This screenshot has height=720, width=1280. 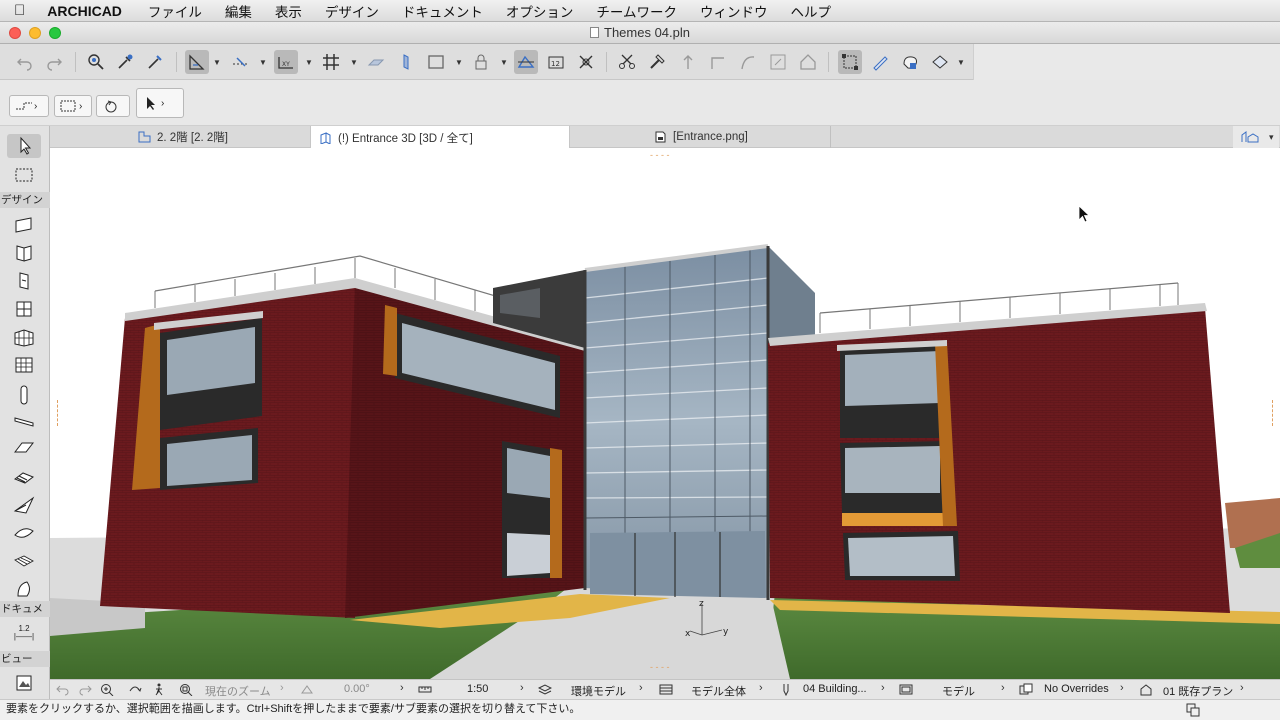 What do you see at coordinates (24, 589) in the screenshot?
I see `morph-tool` at bounding box center [24, 589].